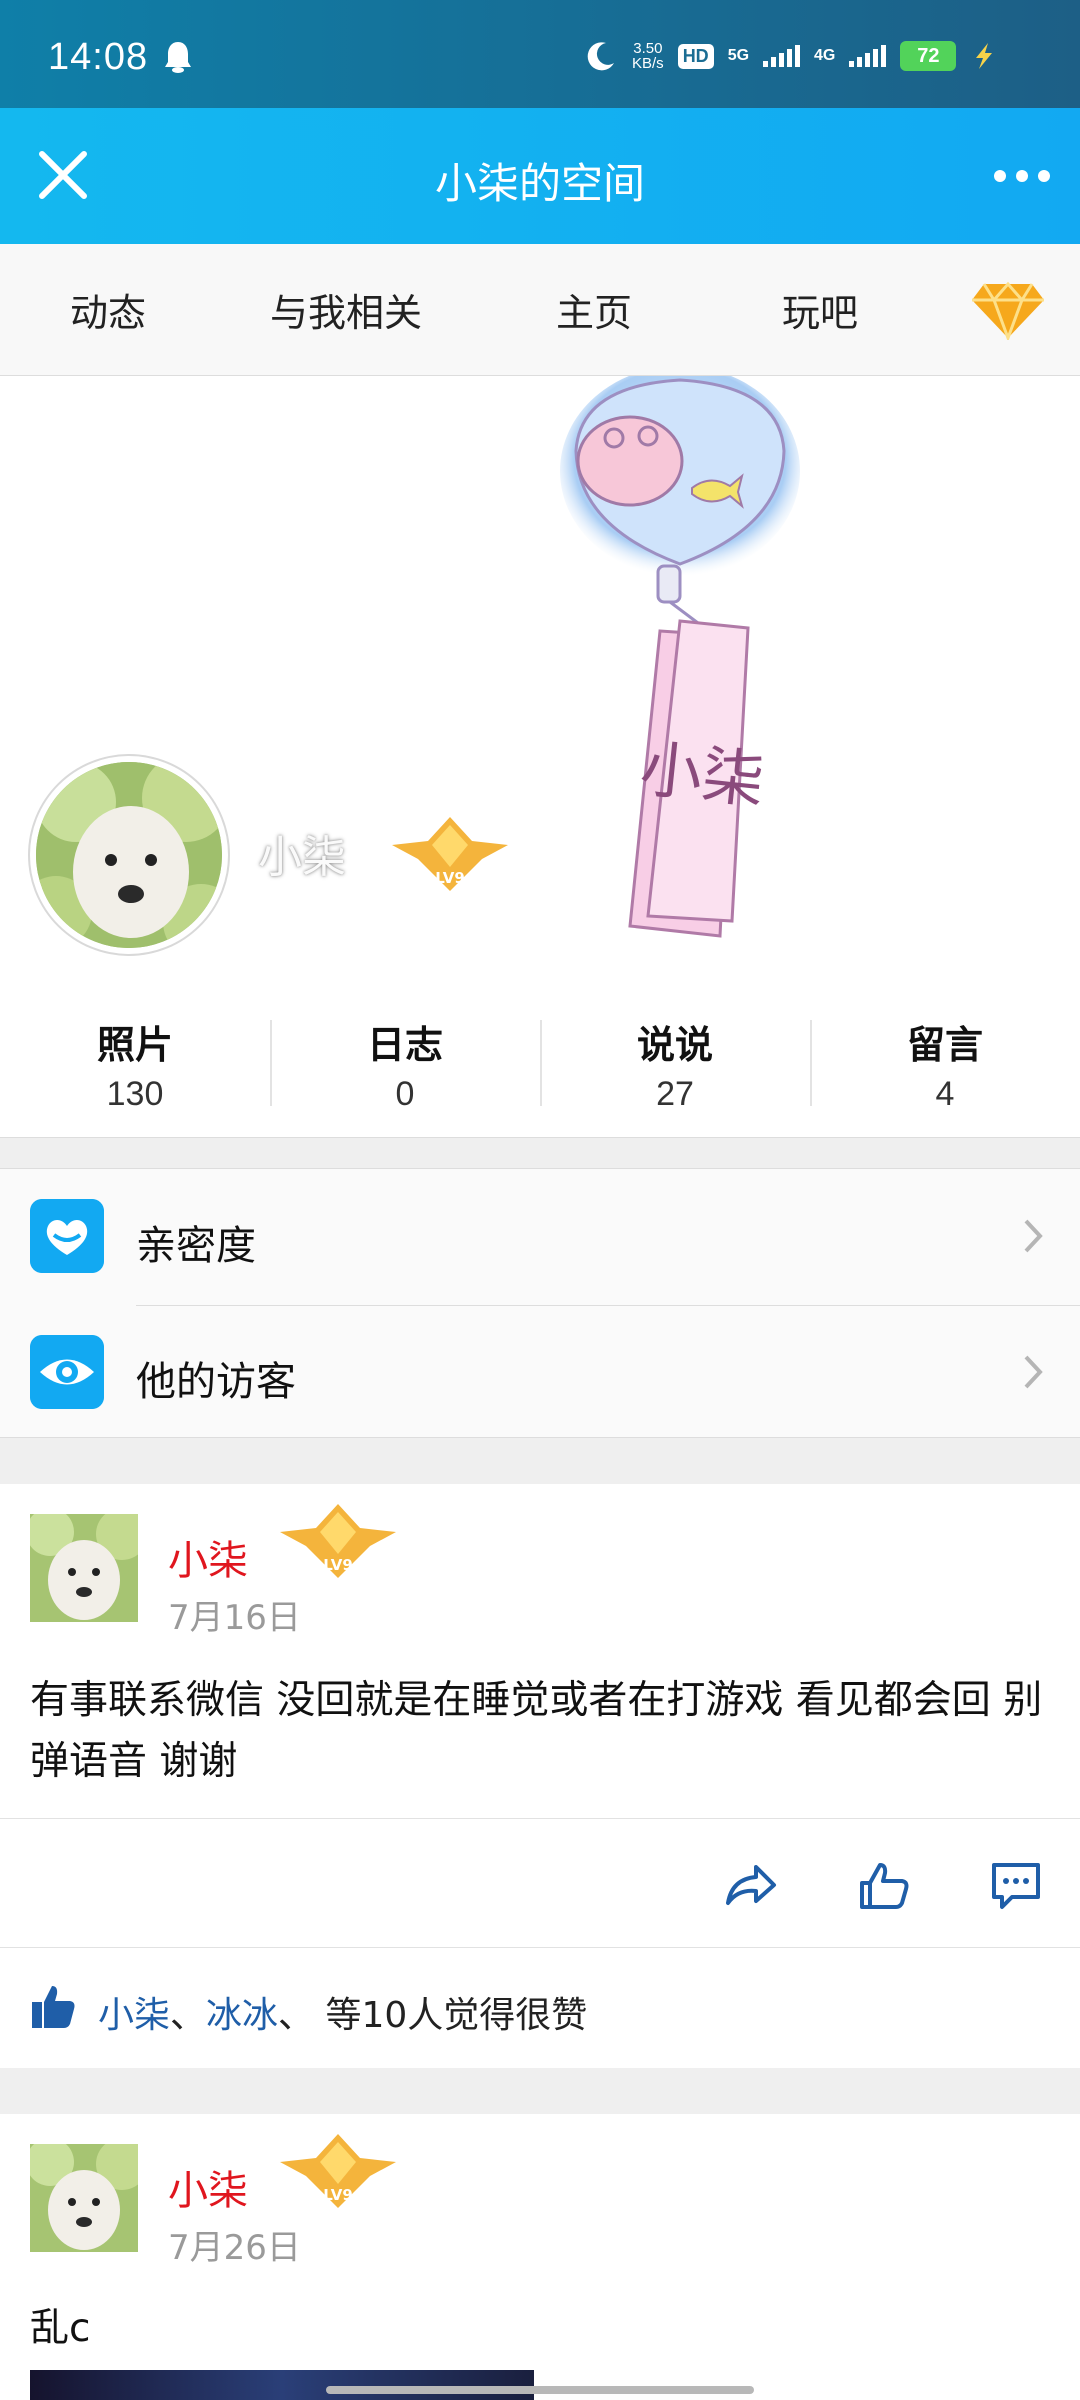 Image resolution: width=1080 pixels, height=2400 pixels. What do you see at coordinates (302, 857) in the screenshot?
I see `profile-name: 小柒` at bounding box center [302, 857].